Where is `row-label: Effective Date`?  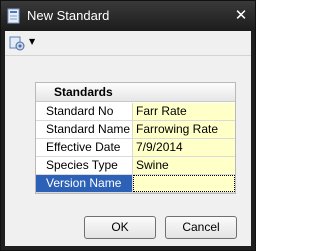 row-label: Effective Date is located at coordinates (87, 147).